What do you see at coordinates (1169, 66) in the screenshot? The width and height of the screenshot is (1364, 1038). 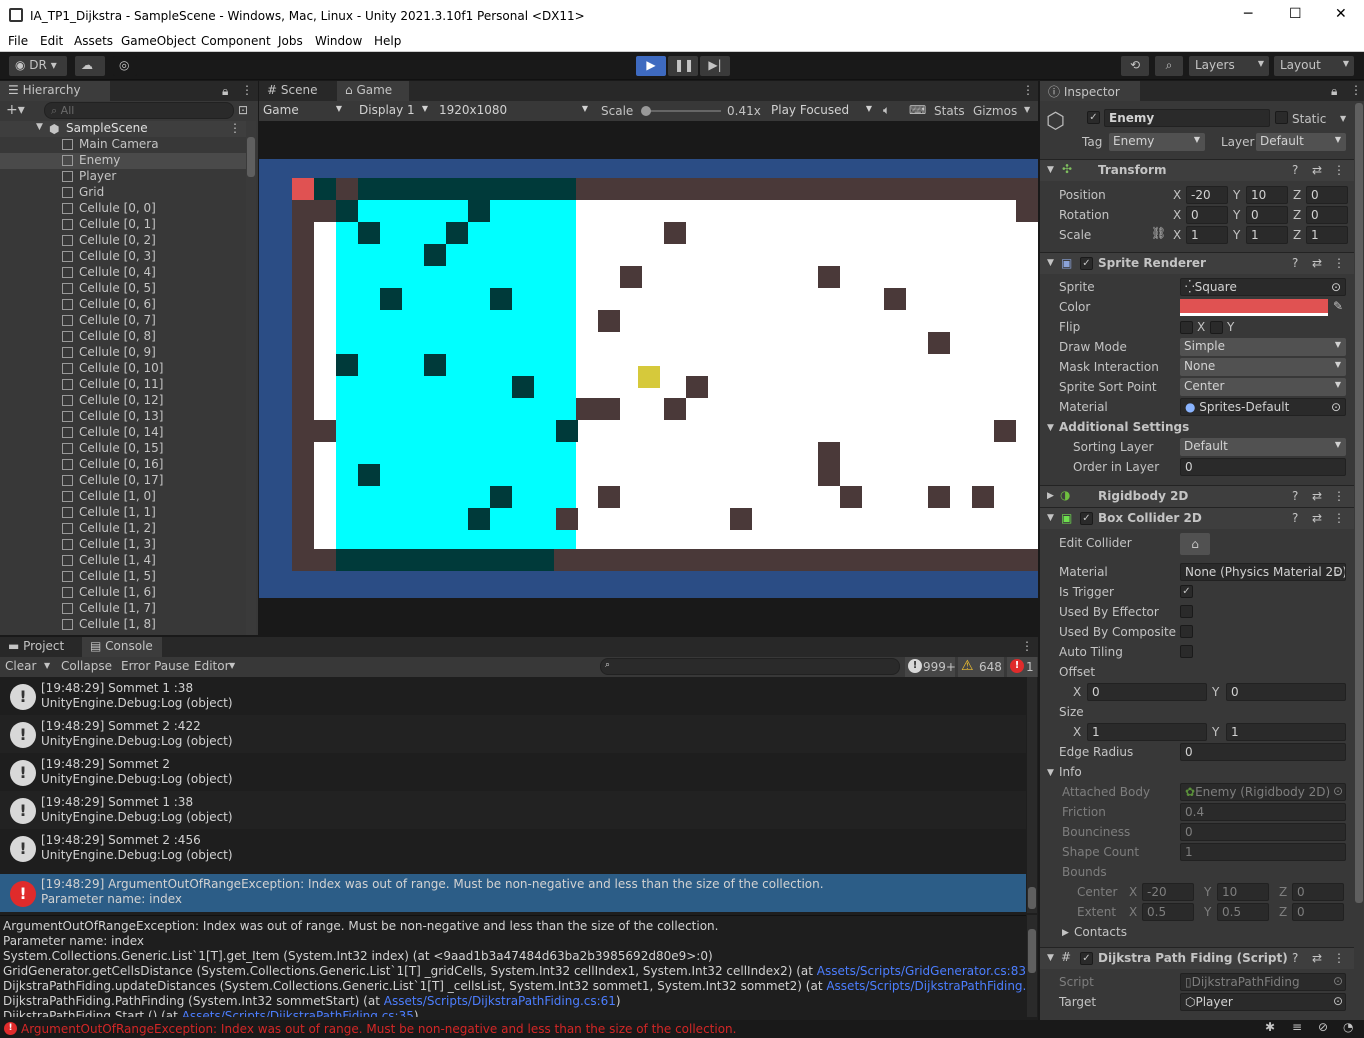 I see `search-button: ⌕` at bounding box center [1169, 66].